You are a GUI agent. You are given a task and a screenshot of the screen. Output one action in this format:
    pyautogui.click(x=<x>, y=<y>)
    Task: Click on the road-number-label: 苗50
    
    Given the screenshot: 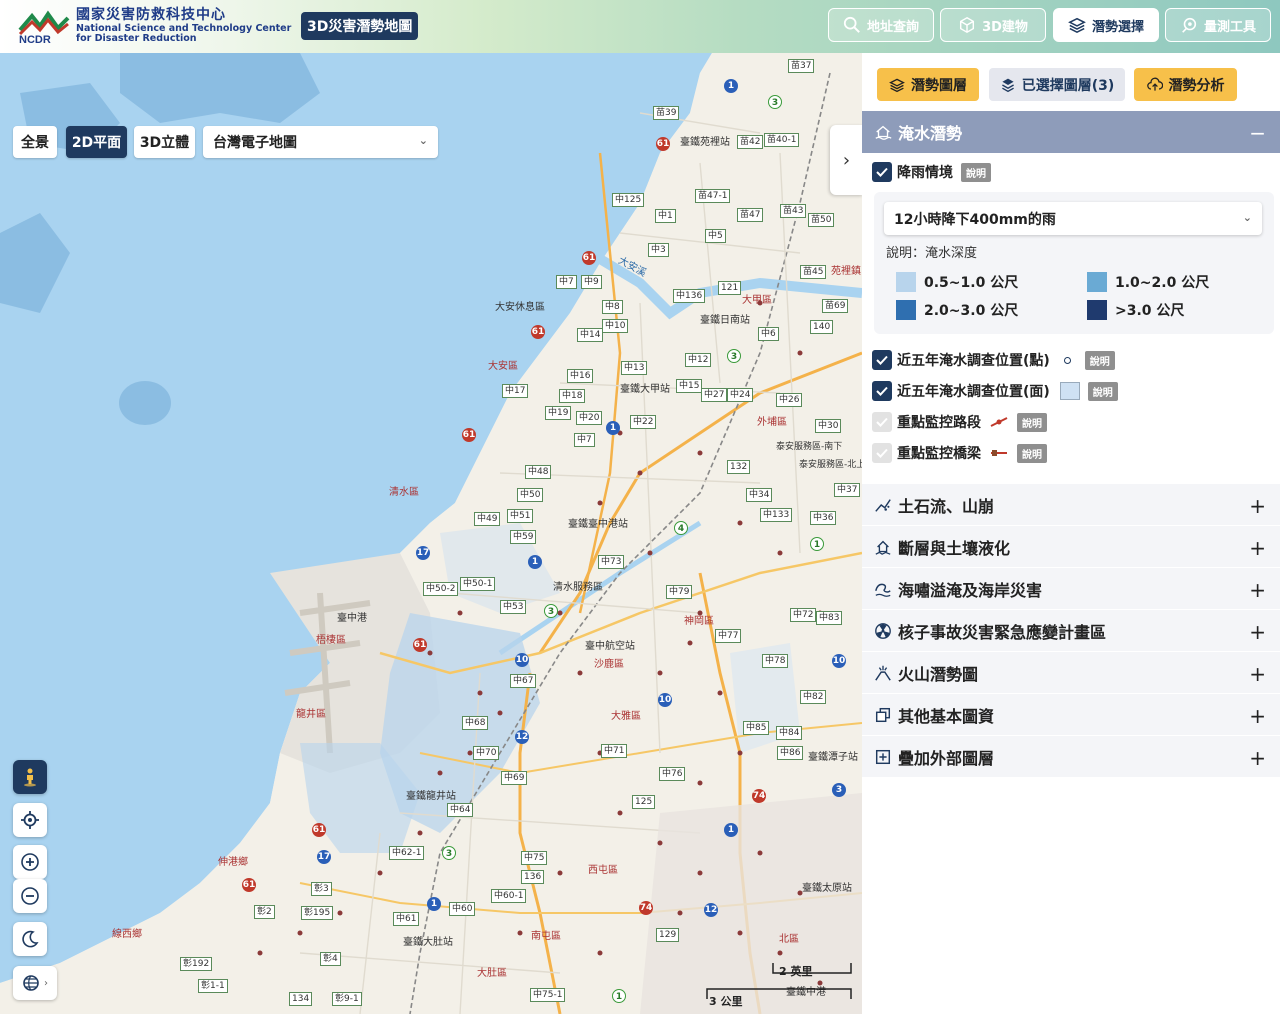 What is the action you would take?
    pyautogui.click(x=821, y=220)
    